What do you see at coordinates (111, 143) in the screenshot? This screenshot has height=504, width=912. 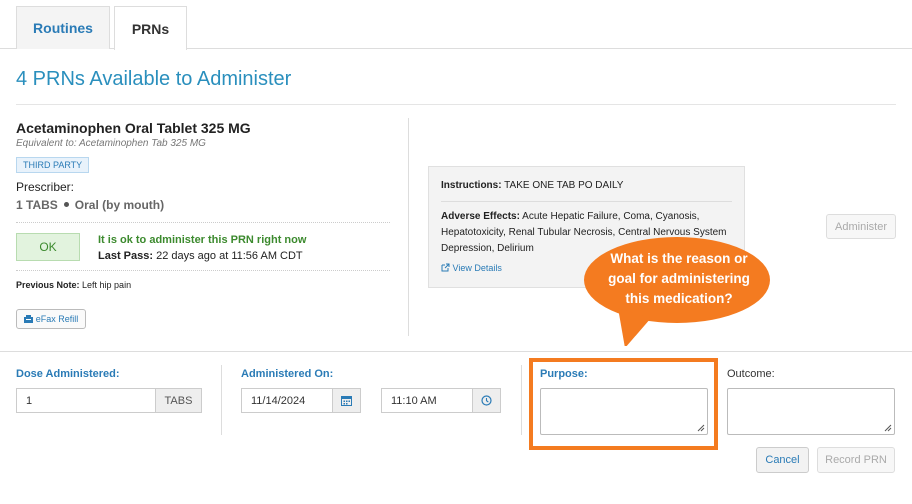 I see `medication-equivalent: Equivalent to: Acetaminophen Tab 325 MG` at bounding box center [111, 143].